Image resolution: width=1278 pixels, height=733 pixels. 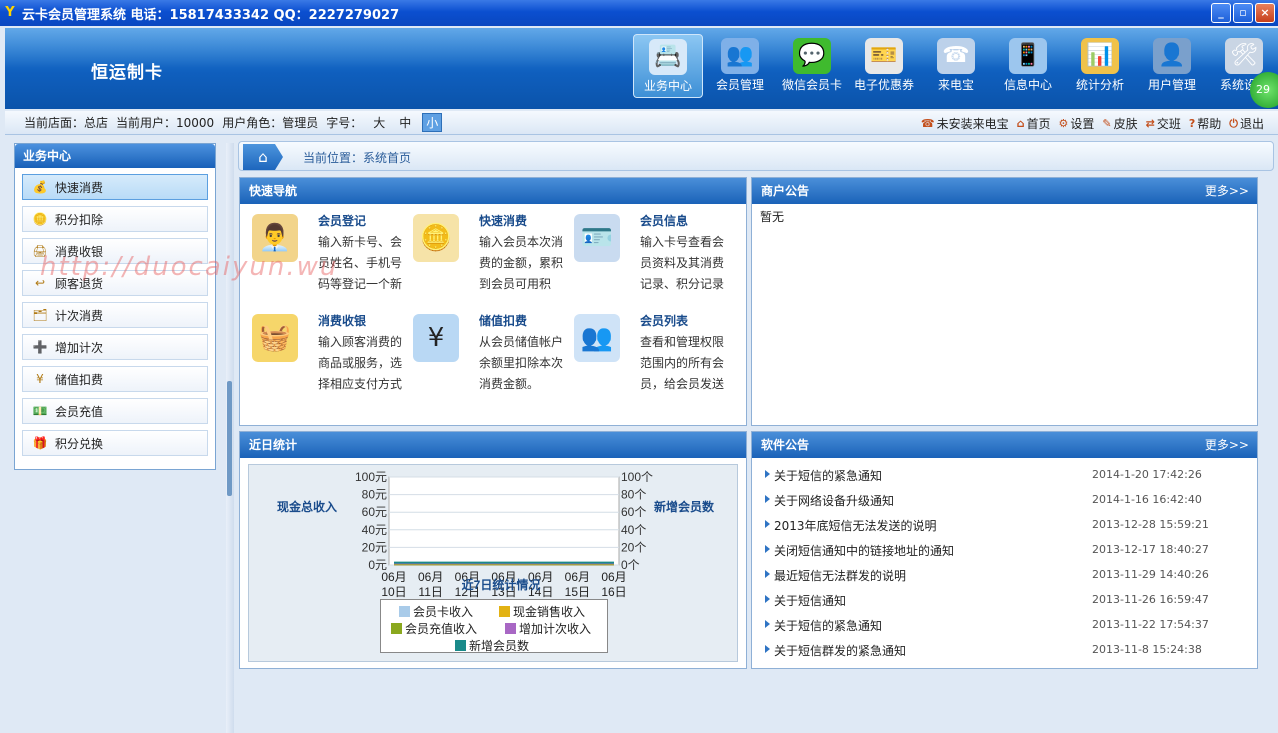 What do you see at coordinates (855, 525) in the screenshot?
I see `news-title: 2013年底短信无法发送的说明` at bounding box center [855, 525].